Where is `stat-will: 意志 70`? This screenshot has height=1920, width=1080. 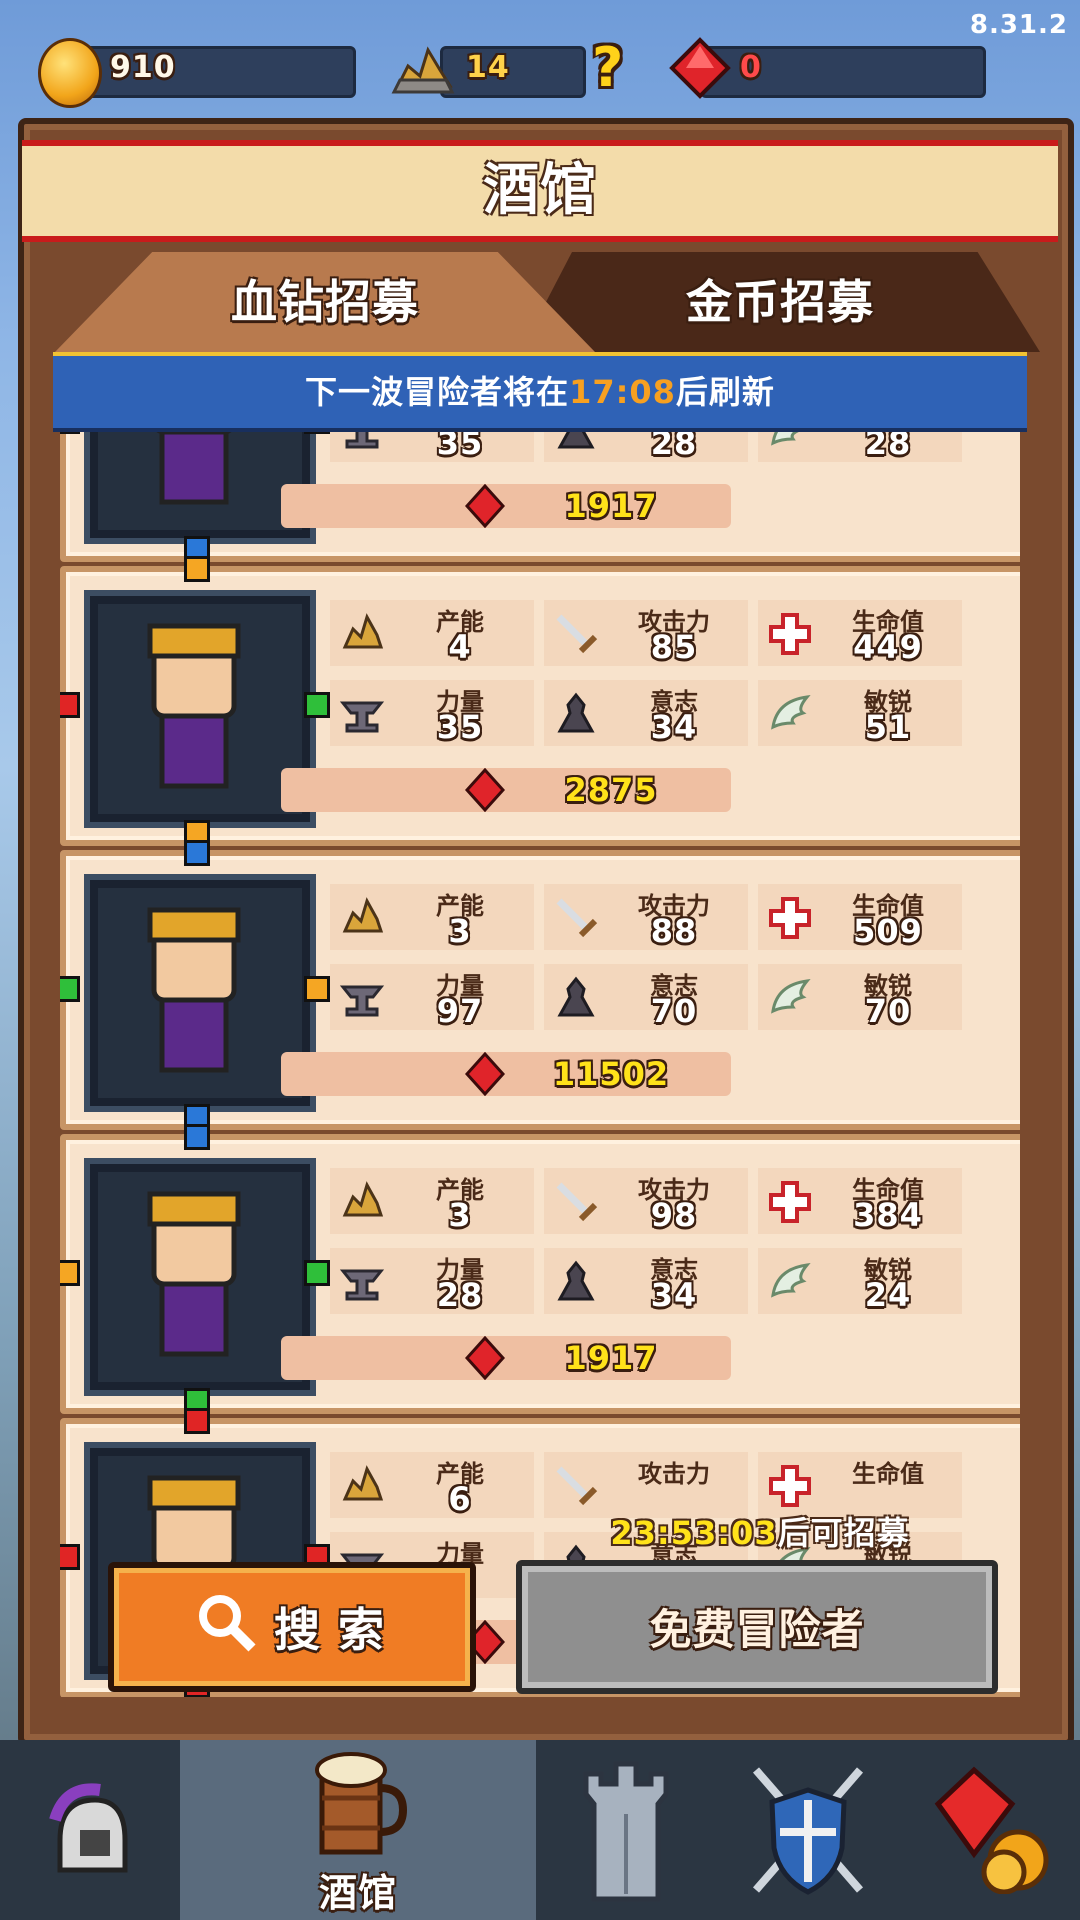 stat-will: 意志 70 is located at coordinates (646, 997).